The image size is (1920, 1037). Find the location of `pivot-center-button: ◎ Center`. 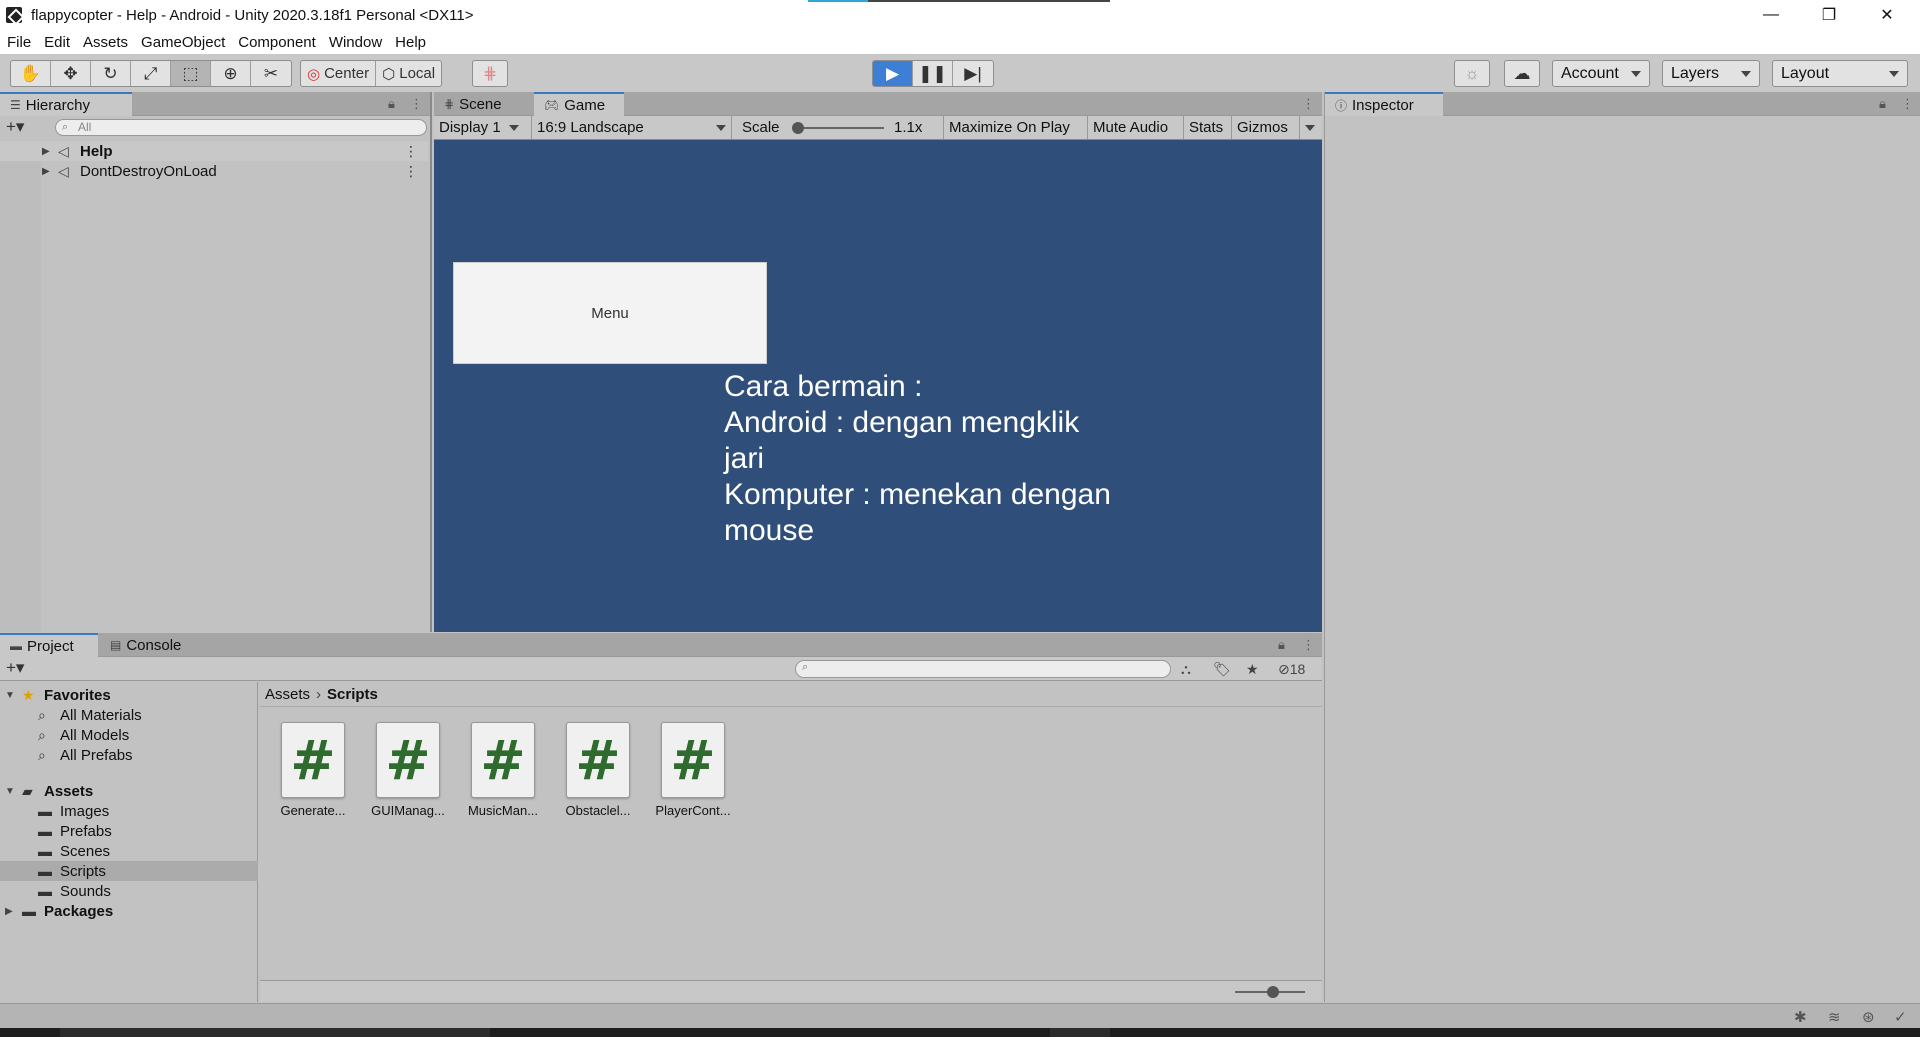

pivot-center-button: ◎ Center is located at coordinates (339, 73).